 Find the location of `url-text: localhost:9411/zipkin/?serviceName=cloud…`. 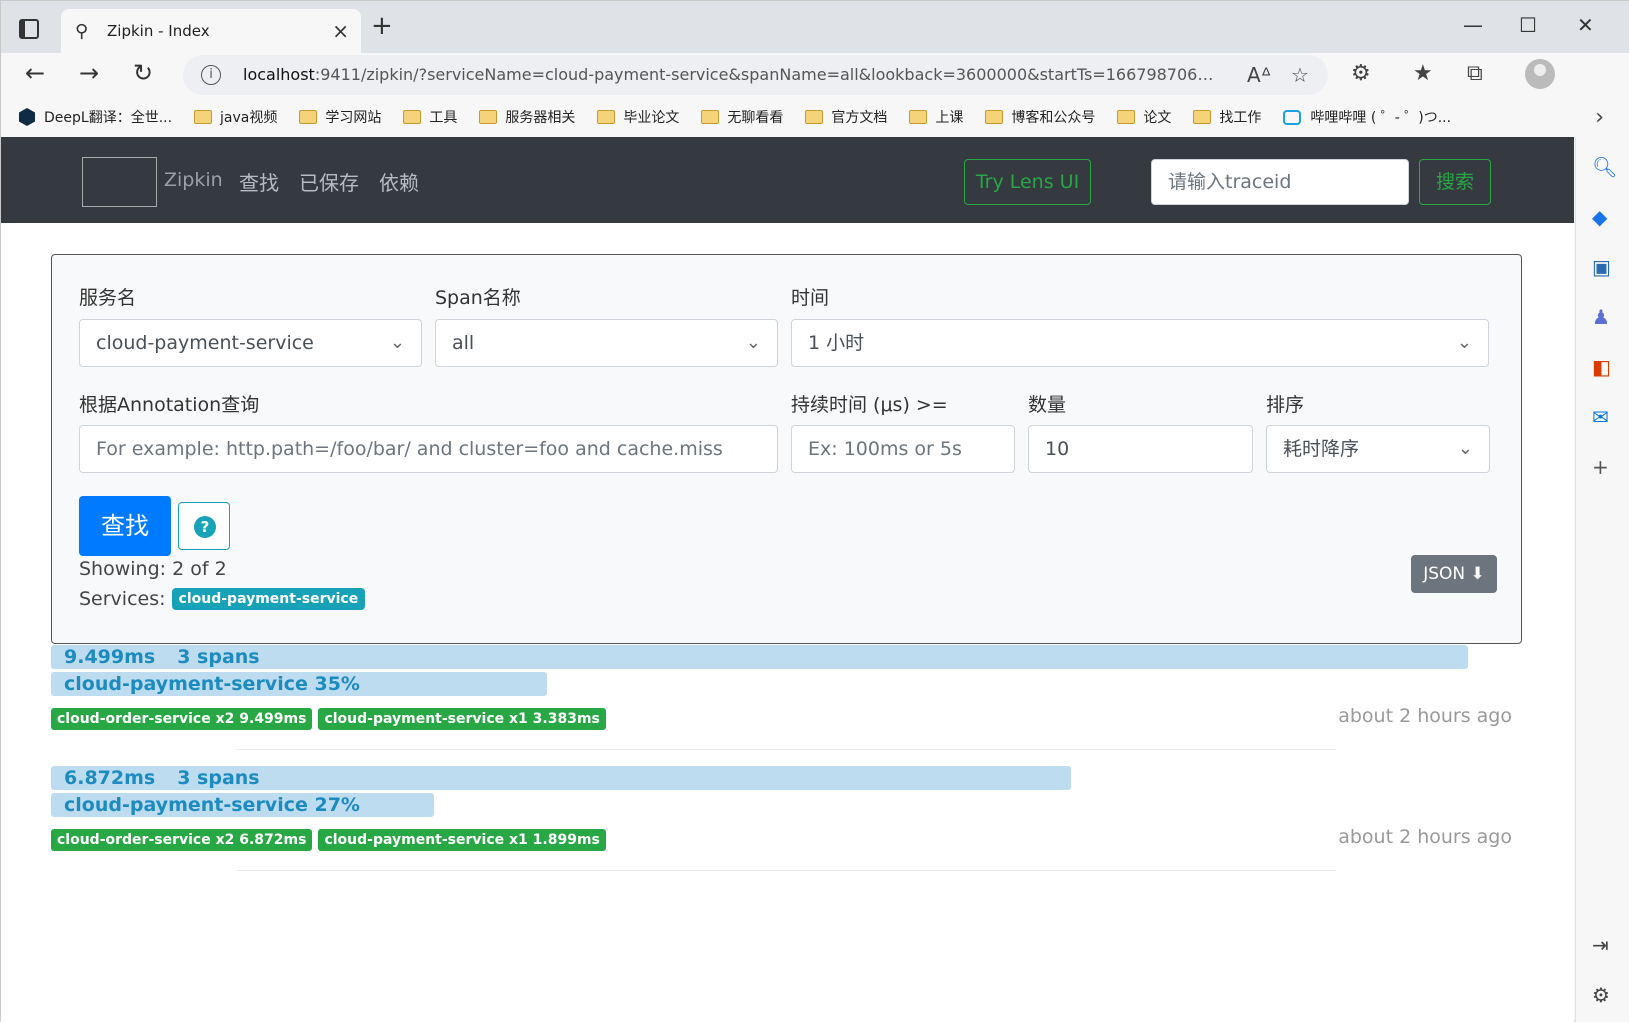

url-text: localhost:9411/zipkin/?serviceName=cloud… is located at coordinates (733, 74).